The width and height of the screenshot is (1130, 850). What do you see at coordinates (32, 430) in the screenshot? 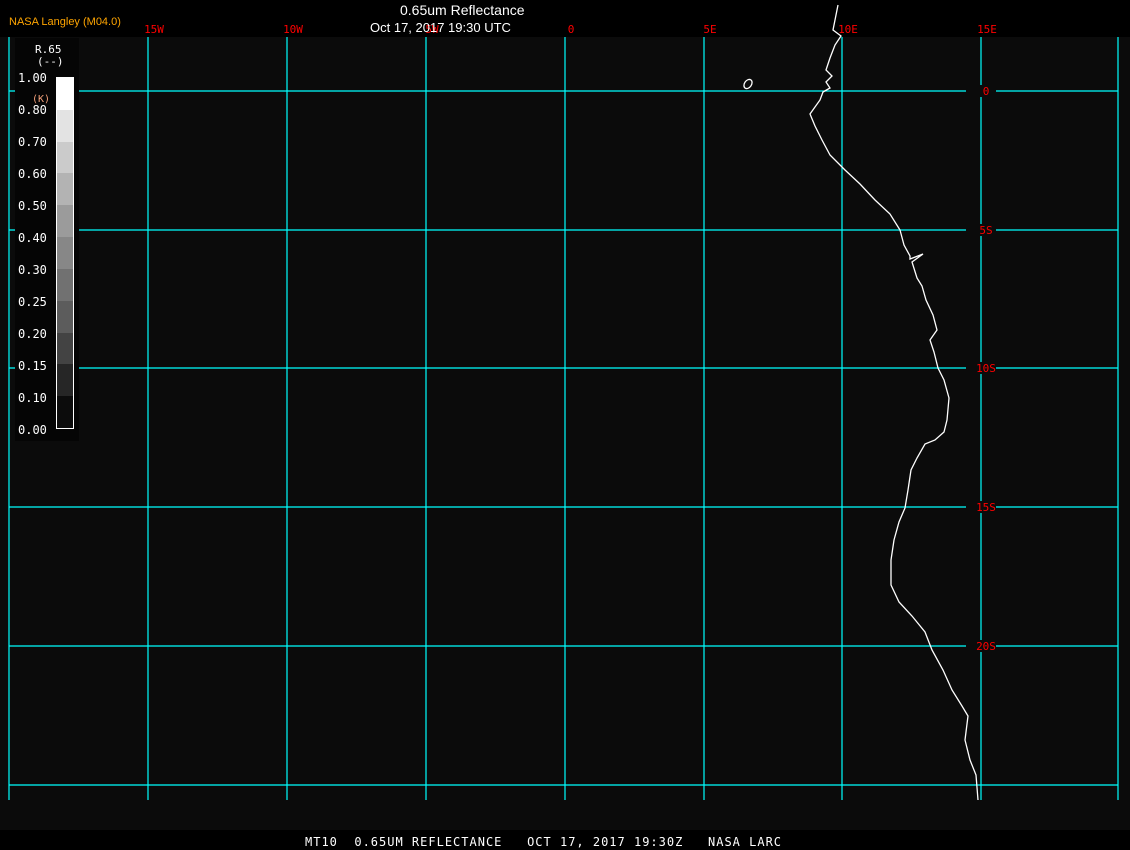
I see `legend-tick-label: 0.00` at bounding box center [32, 430].